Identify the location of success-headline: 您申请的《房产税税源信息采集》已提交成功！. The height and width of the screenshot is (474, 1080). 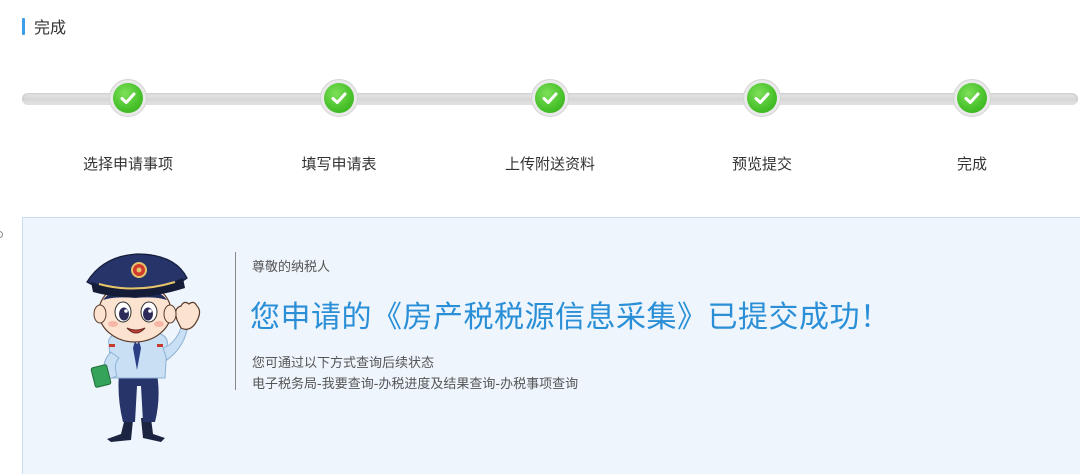
(570, 317).